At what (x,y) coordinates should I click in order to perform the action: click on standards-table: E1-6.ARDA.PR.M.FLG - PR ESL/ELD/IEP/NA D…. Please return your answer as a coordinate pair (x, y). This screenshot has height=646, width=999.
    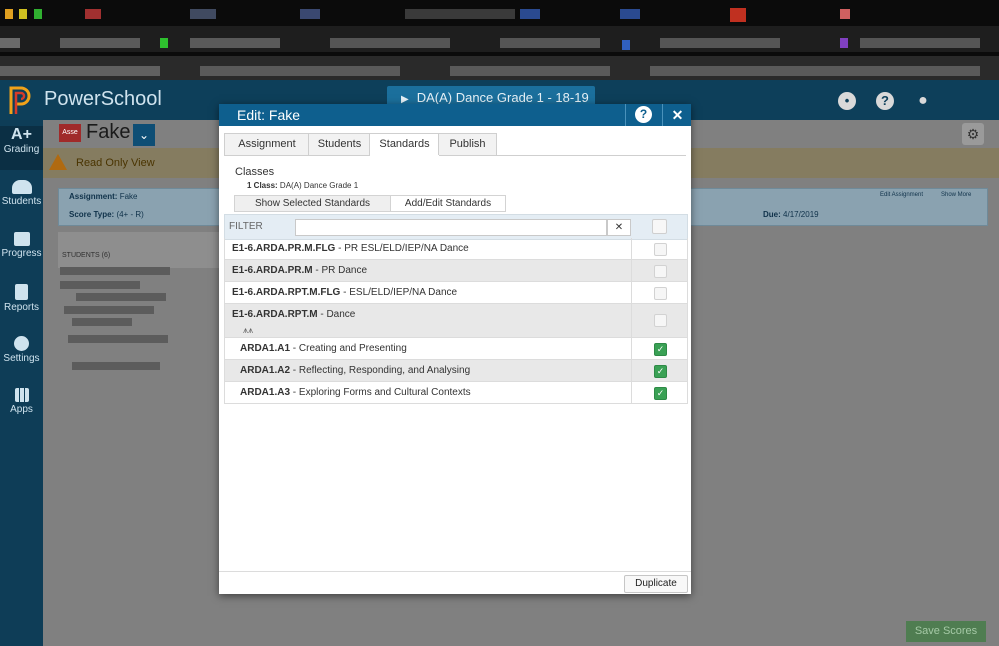
    Looking at the image, I should click on (456, 321).